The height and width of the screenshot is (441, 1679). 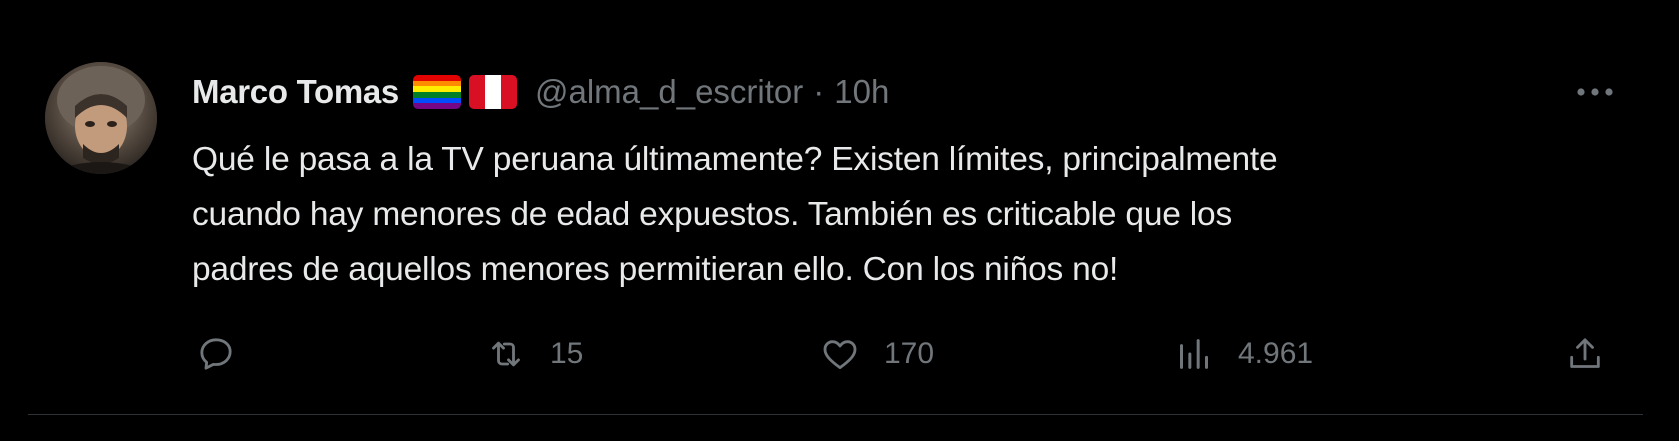 I want to click on tweet-header: Marco Tomas @alma_d_escritor · 10h, so click(x=540, y=92).